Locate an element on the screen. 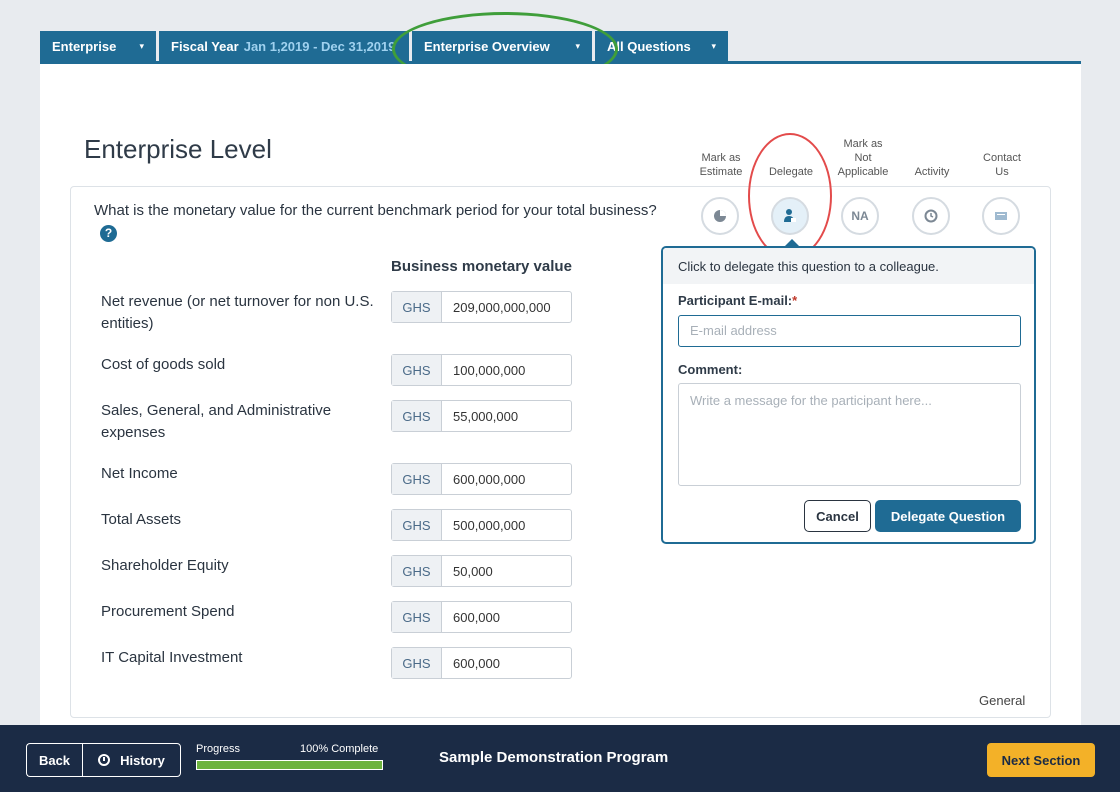 Image resolution: width=1120 pixels, height=792 pixels. action-label-not-applicable: Mark as Not Applicable is located at coordinates (863, 158).